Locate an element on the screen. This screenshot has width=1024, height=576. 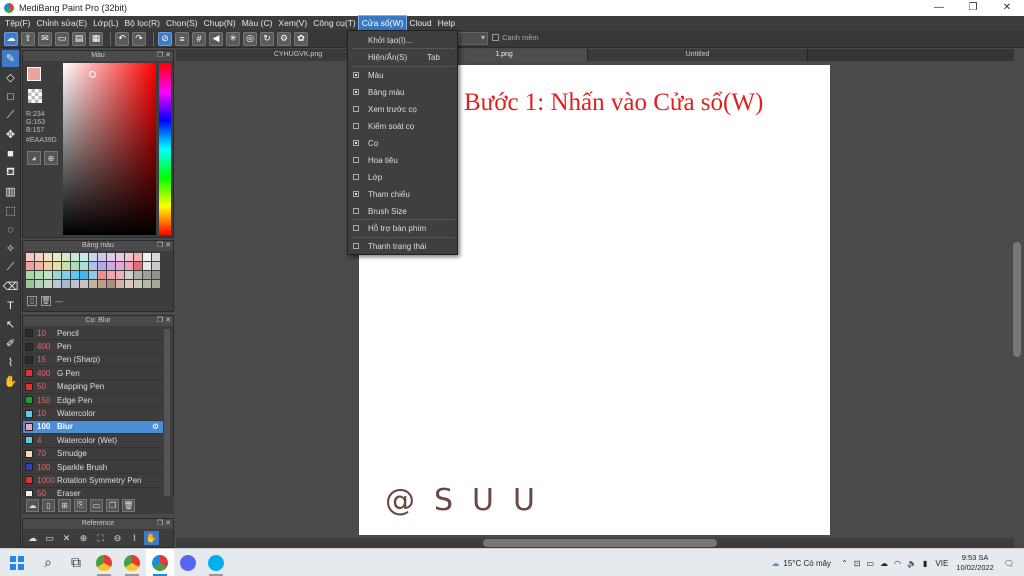
window-menu-item: Hiện/Ẩn(S) Tab is located at coordinates (403, 57).